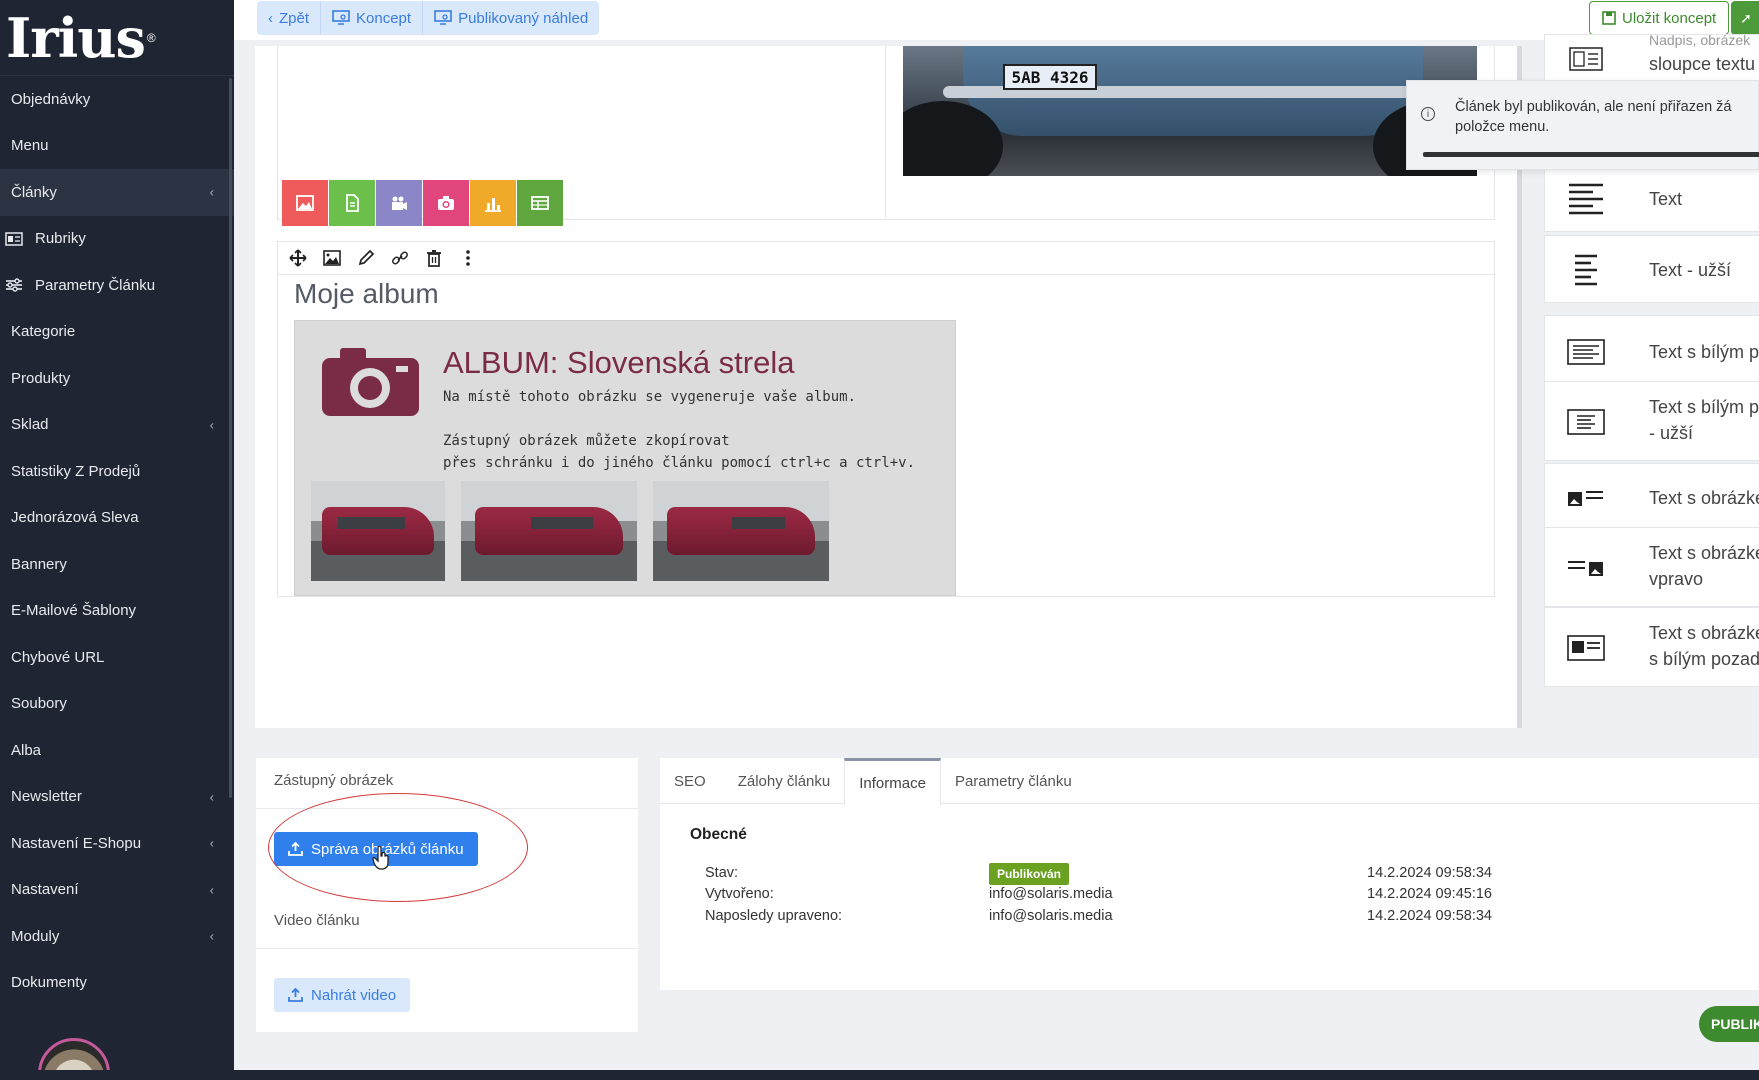  Describe the element at coordinates (289, 18) in the screenshot. I see `back-button: ‹ Zpět` at that location.